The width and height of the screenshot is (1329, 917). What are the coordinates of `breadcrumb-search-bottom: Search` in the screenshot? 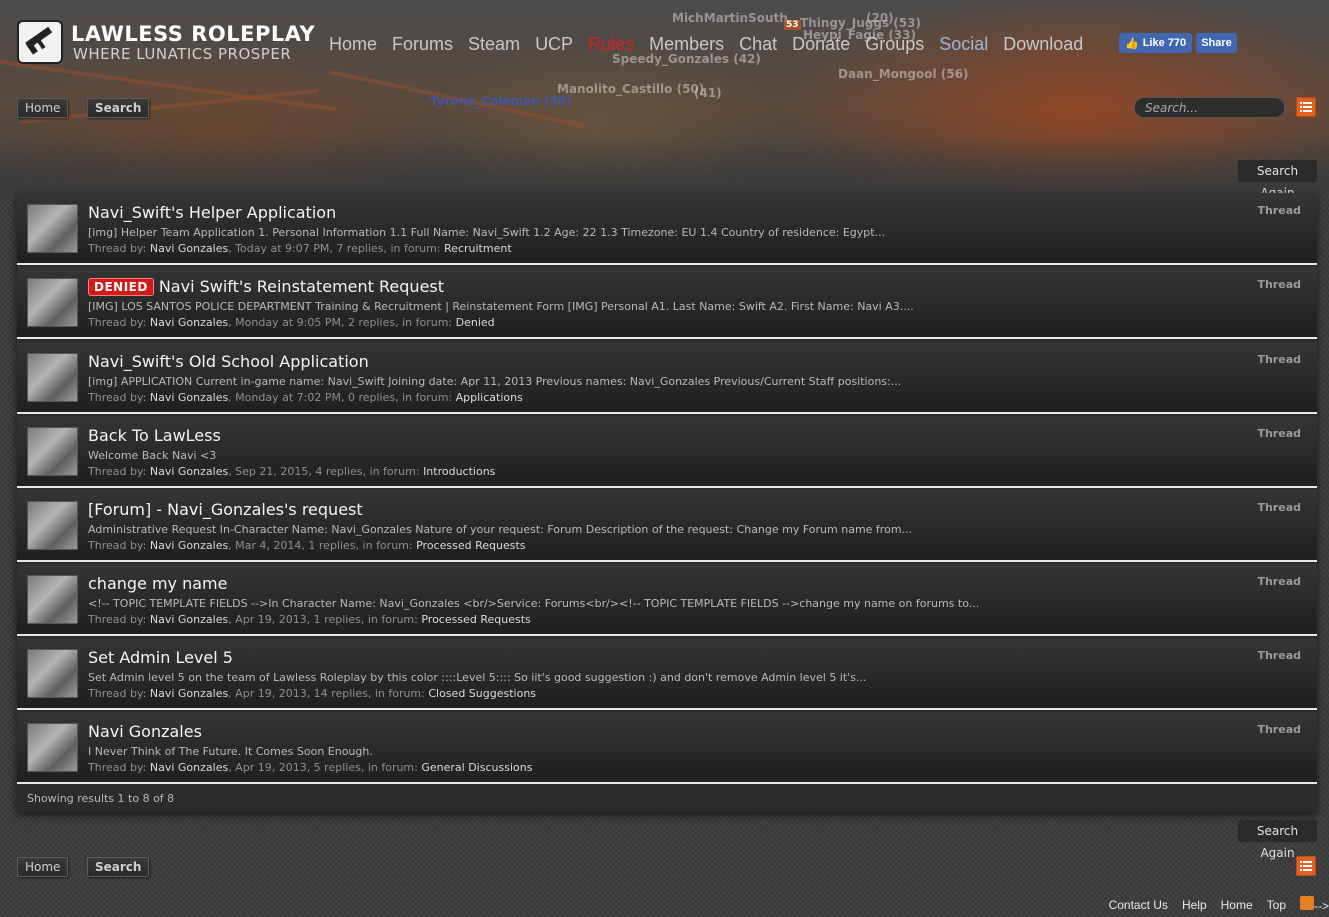 It's located at (118, 867).